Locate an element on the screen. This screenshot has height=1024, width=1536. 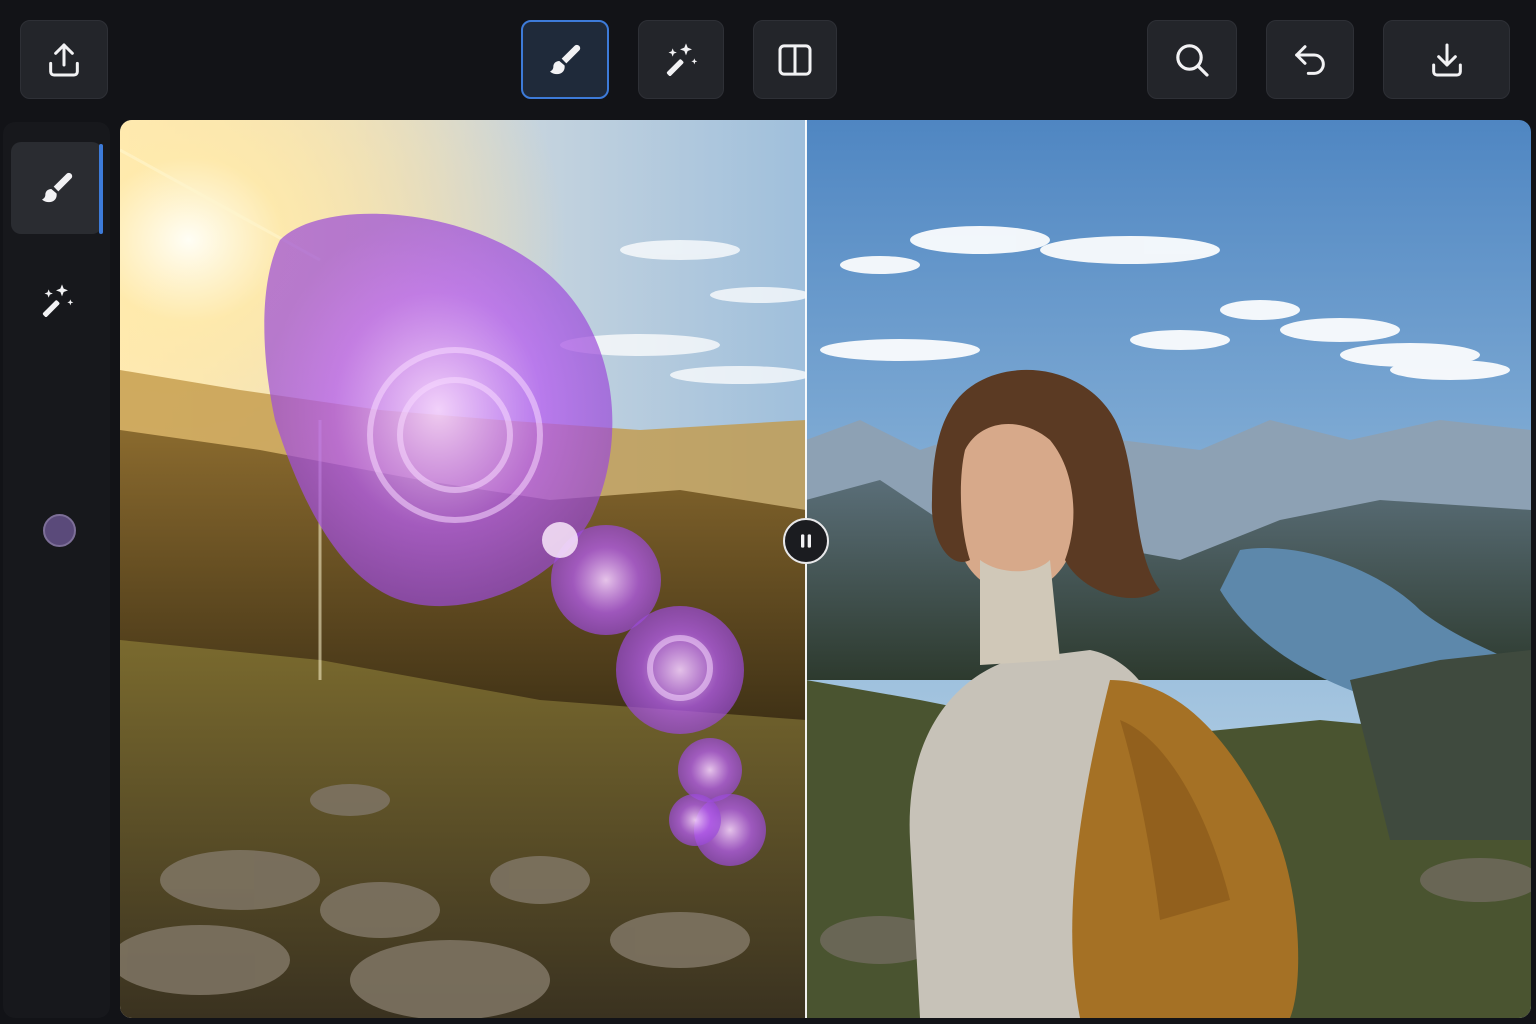
compare-slider-handle is located at coordinates (806, 541).